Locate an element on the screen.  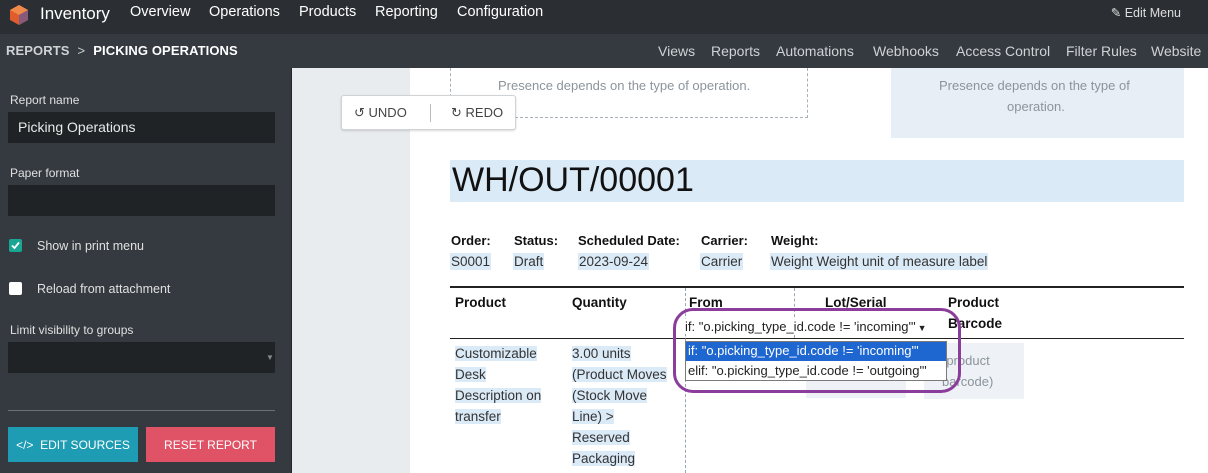
limit-visibility-groups-input is located at coordinates (141, 357).